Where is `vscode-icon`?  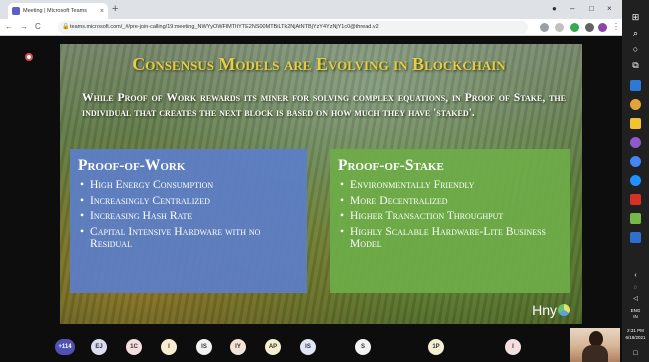
vscode-icon is located at coordinates (635, 85).